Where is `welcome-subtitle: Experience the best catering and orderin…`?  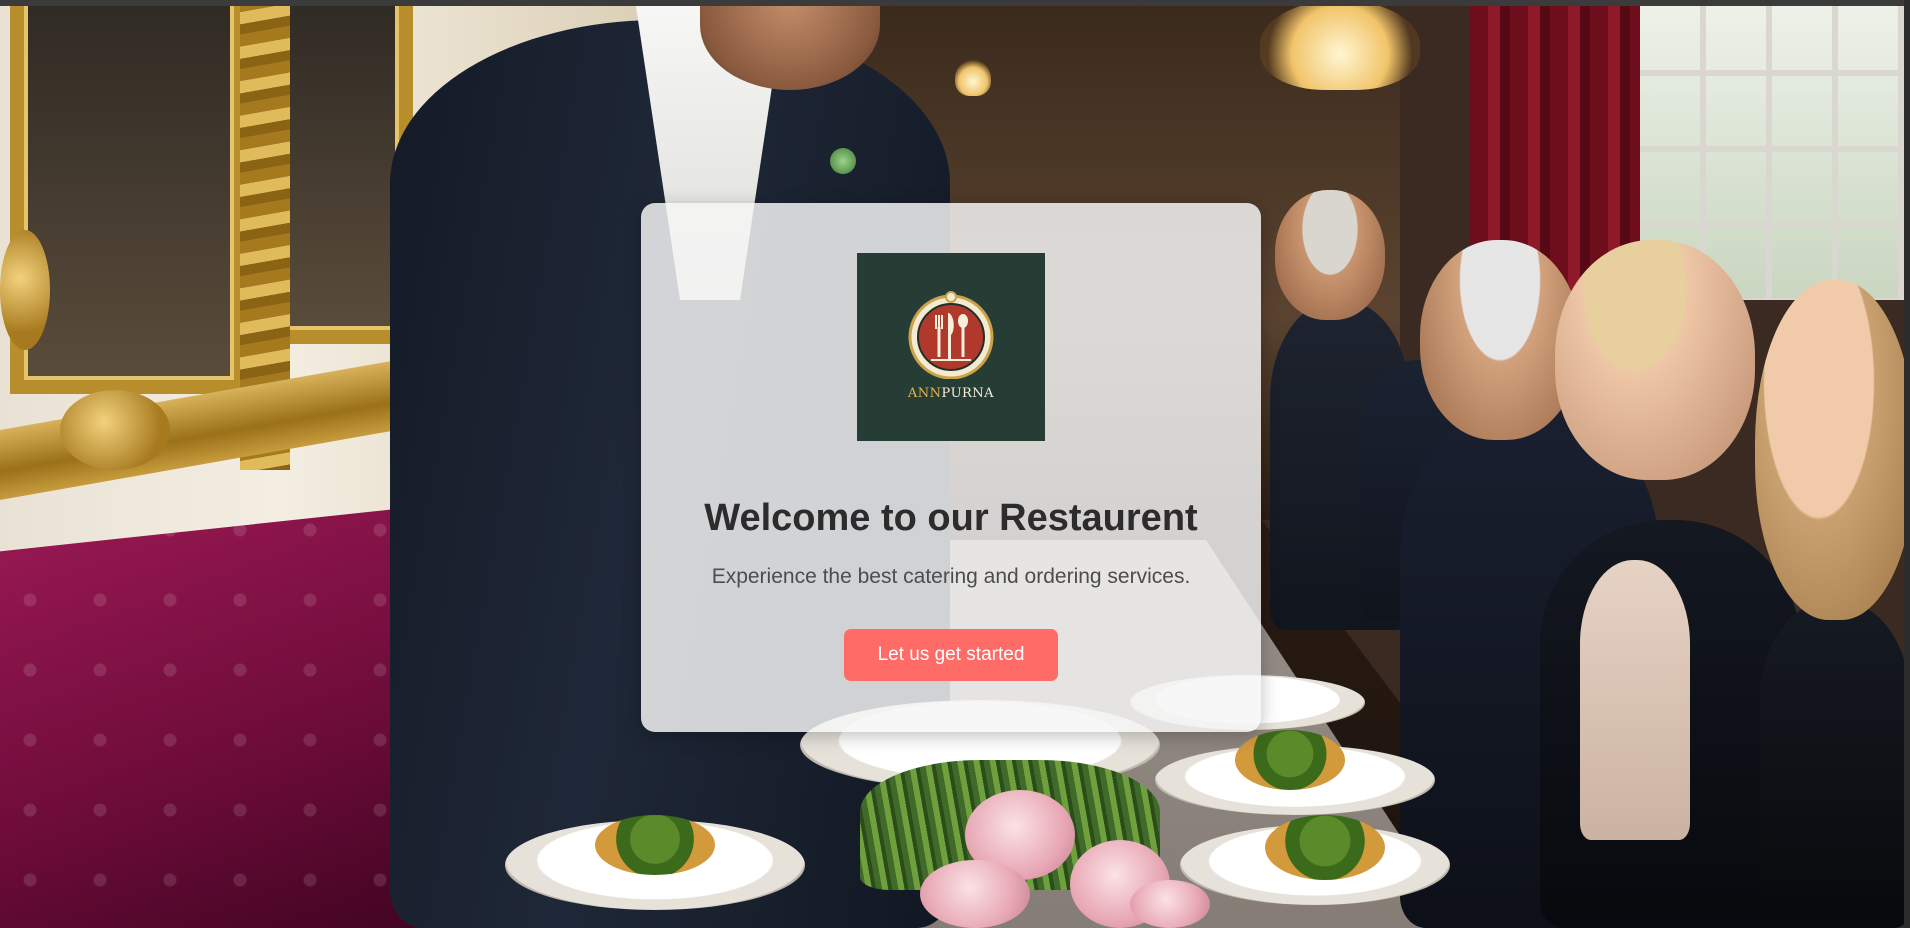 welcome-subtitle: Experience the best catering and orderin… is located at coordinates (951, 576).